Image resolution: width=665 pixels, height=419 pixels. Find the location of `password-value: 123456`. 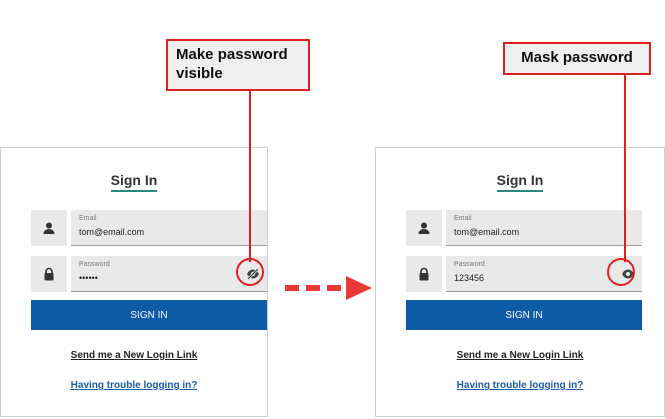

password-value: 123456 is located at coordinates (469, 278).